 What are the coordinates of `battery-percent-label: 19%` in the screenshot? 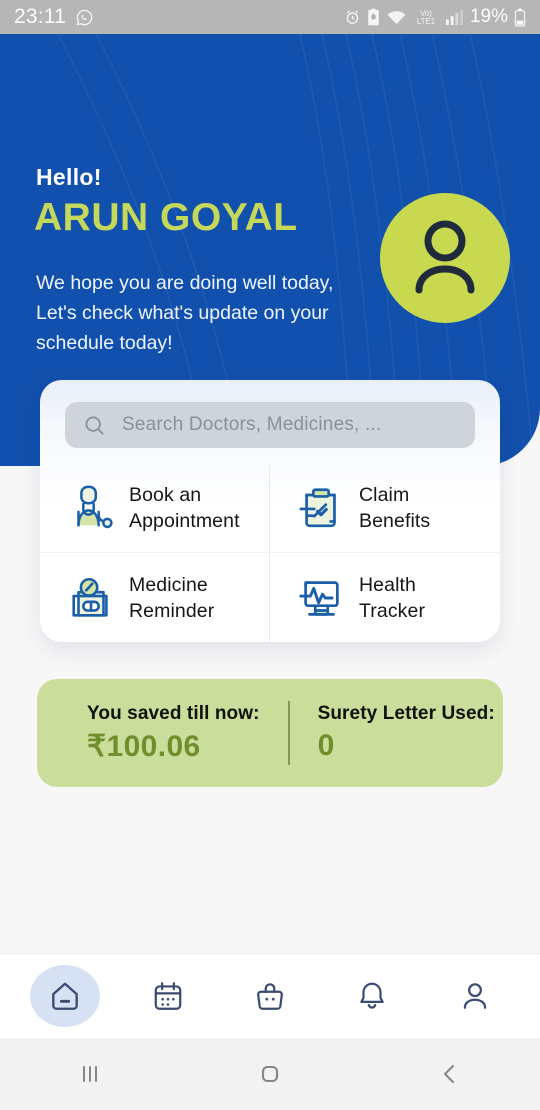 It's located at (488, 16).